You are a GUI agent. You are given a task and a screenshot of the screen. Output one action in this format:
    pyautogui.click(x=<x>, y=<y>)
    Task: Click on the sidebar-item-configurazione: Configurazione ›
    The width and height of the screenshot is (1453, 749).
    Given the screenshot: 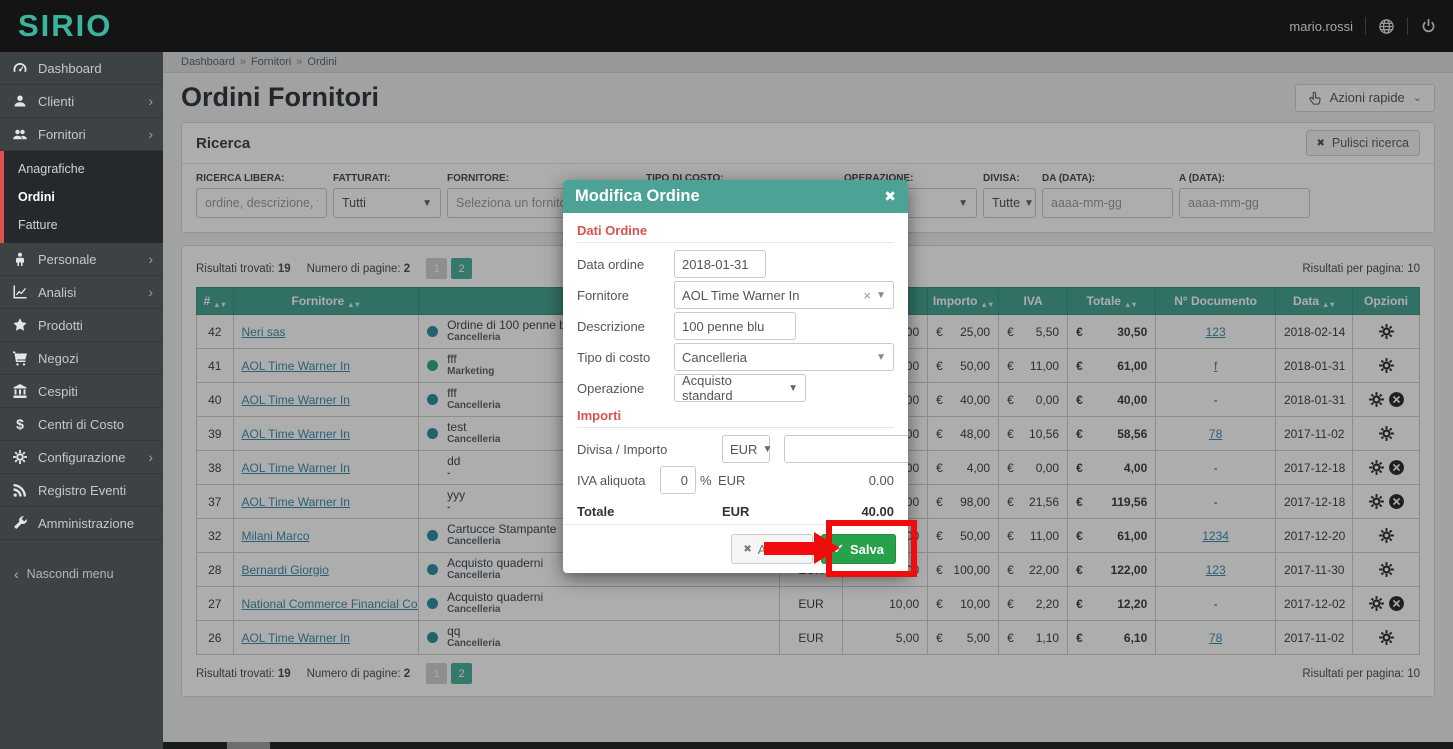 What is the action you would take?
    pyautogui.click(x=81, y=457)
    